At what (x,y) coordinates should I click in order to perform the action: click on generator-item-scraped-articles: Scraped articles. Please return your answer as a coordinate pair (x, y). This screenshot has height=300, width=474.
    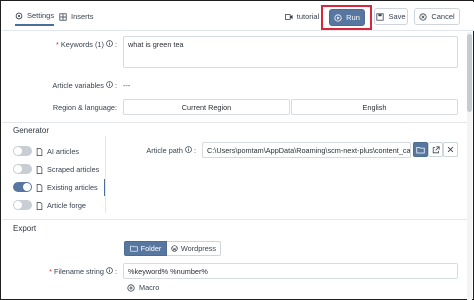
    Looking at the image, I should click on (67, 169).